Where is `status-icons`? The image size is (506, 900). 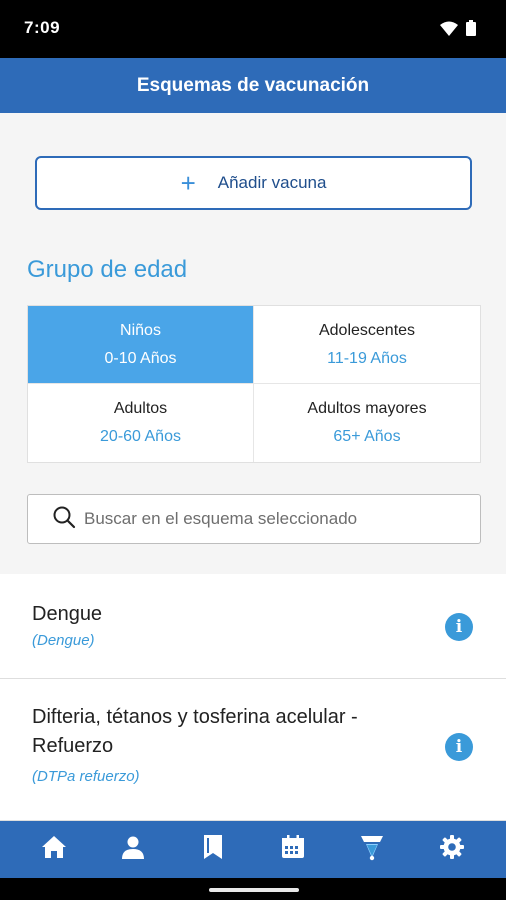 status-icons is located at coordinates (458, 30).